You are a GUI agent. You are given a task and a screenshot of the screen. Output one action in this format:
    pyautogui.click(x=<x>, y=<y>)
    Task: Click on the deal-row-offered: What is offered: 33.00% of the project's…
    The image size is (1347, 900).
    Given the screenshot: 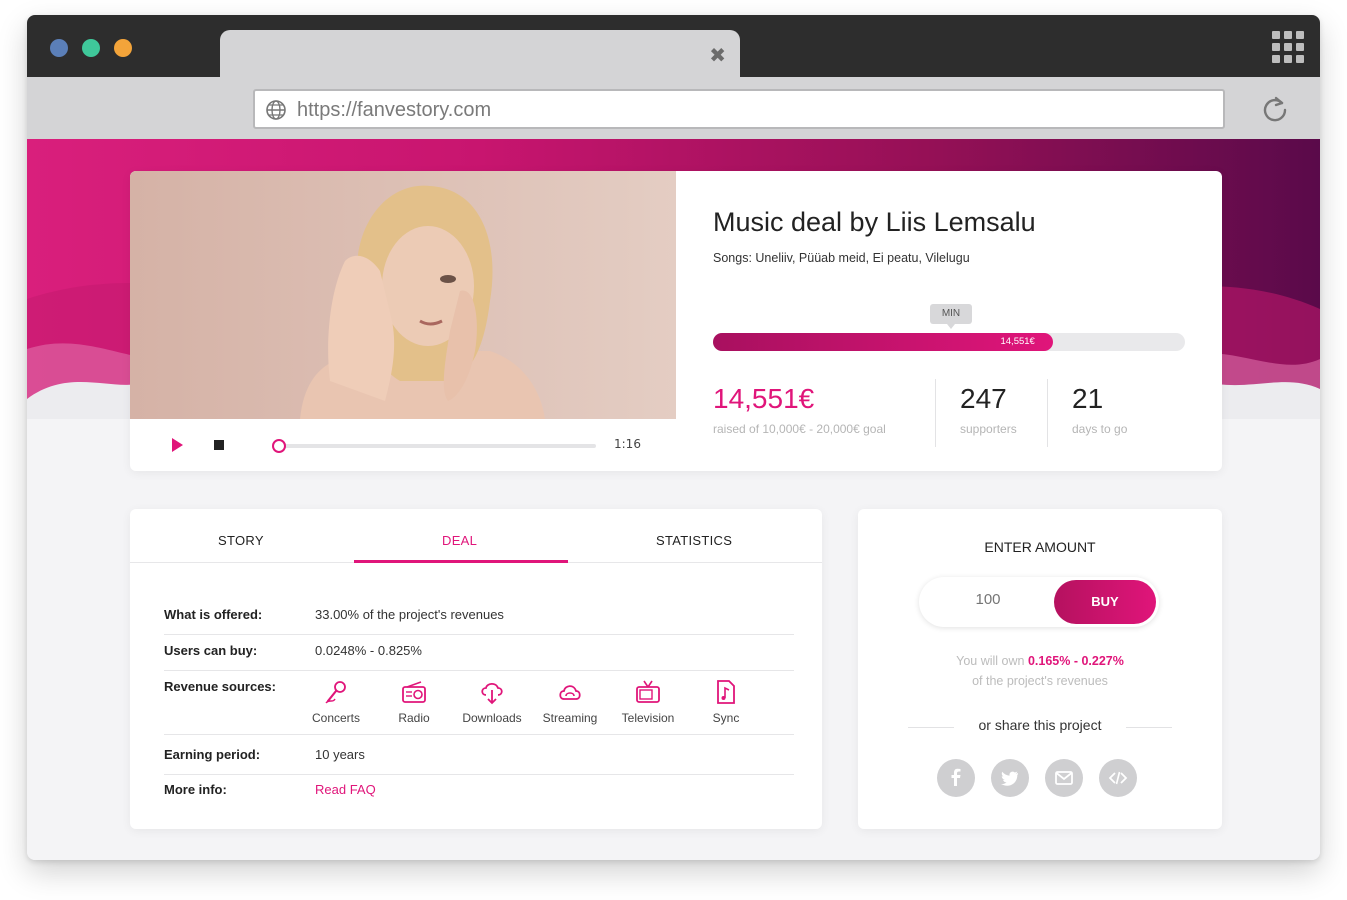 What is the action you would take?
    pyautogui.click(x=479, y=621)
    